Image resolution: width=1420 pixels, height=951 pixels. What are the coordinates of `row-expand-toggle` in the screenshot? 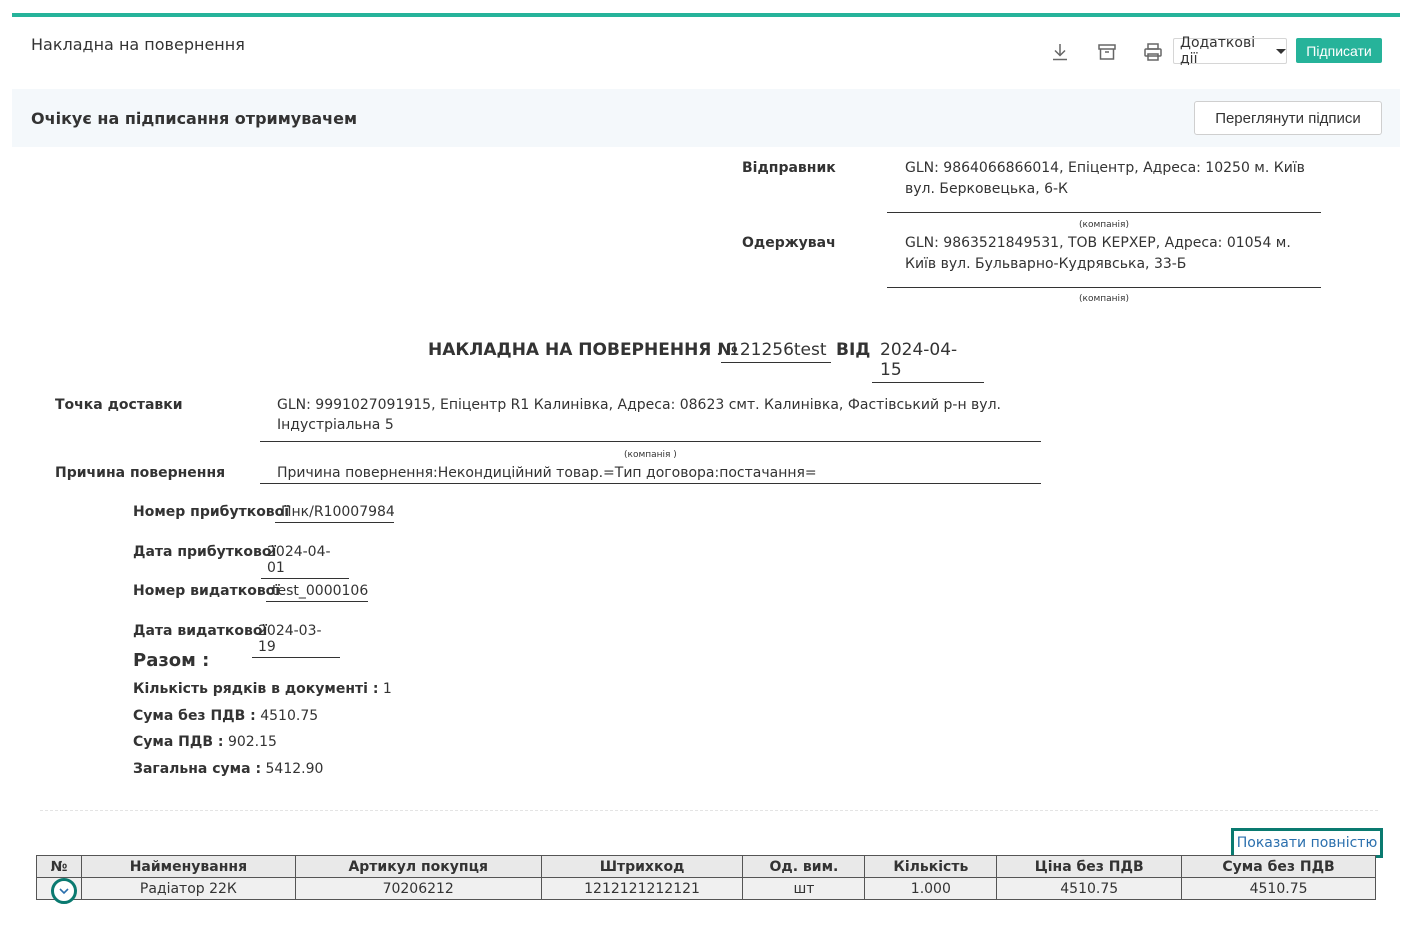 It's located at (64, 891).